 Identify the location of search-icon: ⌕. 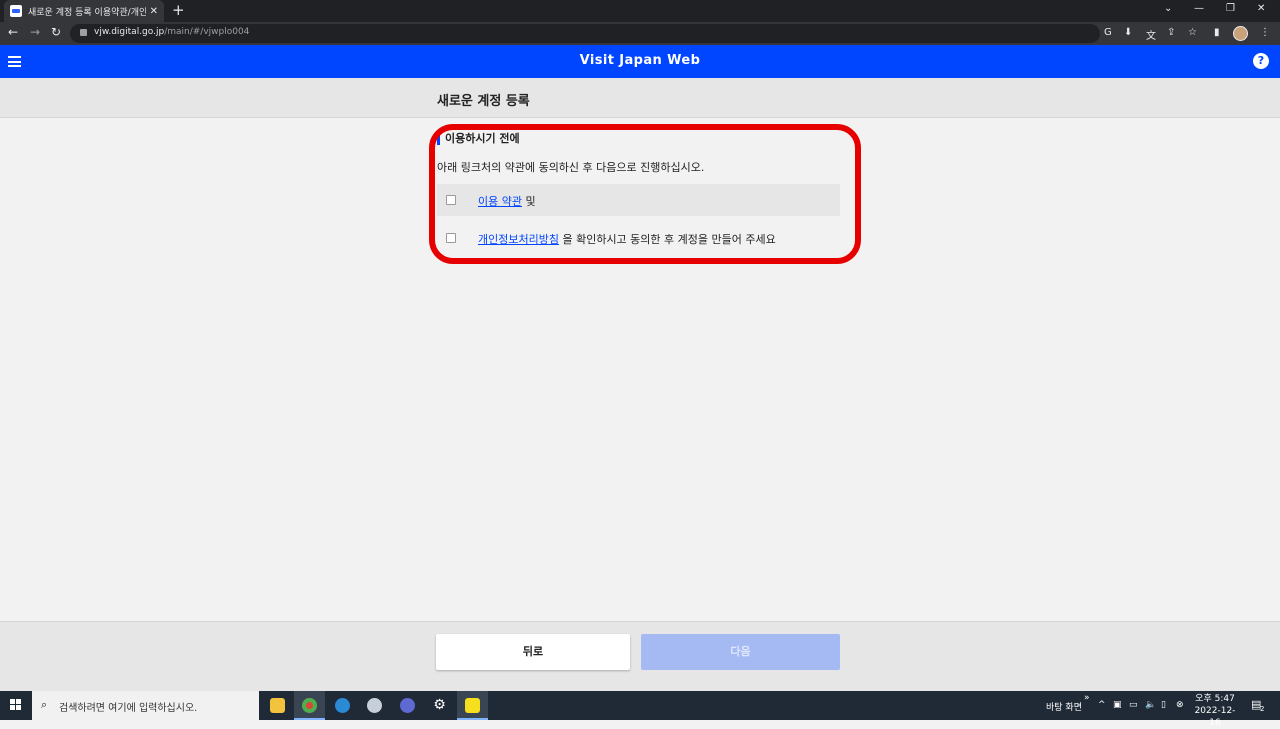
(44, 704).